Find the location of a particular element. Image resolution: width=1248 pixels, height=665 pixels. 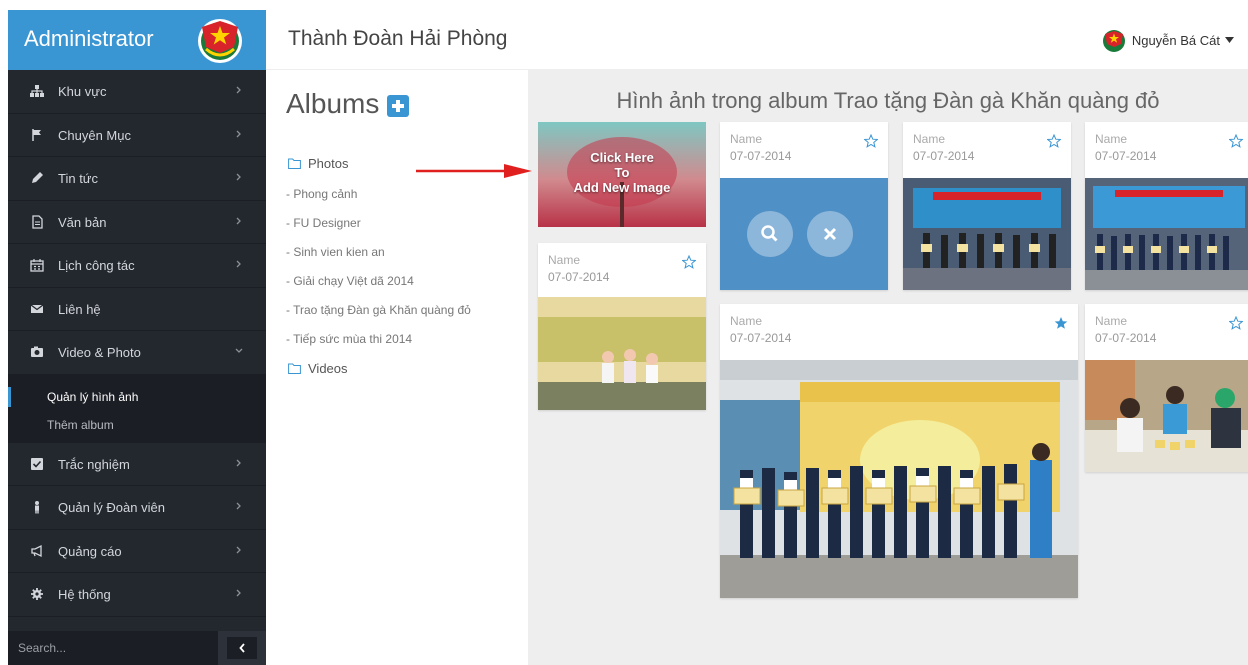

pencil-icon is located at coordinates (37, 177).